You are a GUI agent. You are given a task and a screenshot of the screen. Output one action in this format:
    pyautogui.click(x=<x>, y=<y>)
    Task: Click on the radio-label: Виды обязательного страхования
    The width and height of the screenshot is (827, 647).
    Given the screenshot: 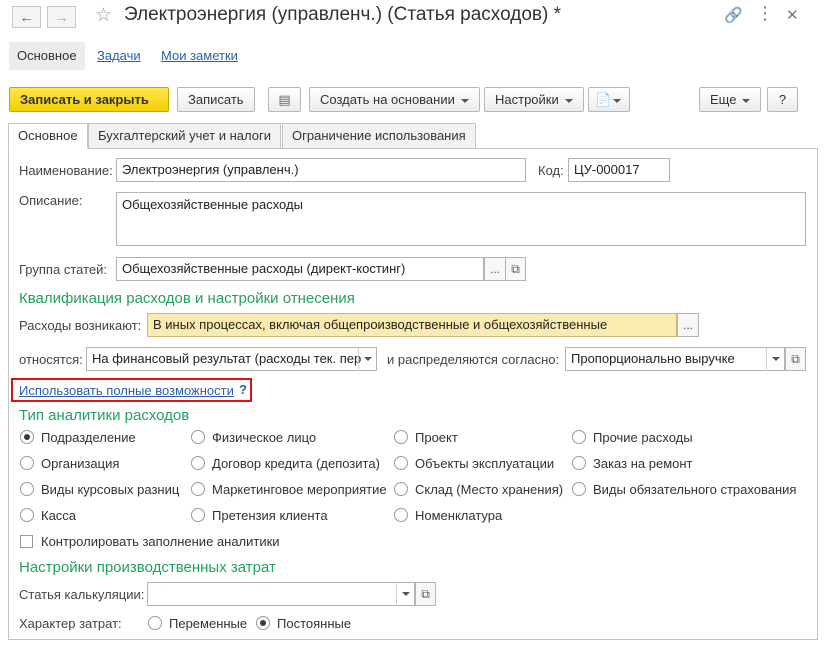 What is the action you would take?
    pyautogui.click(x=695, y=489)
    